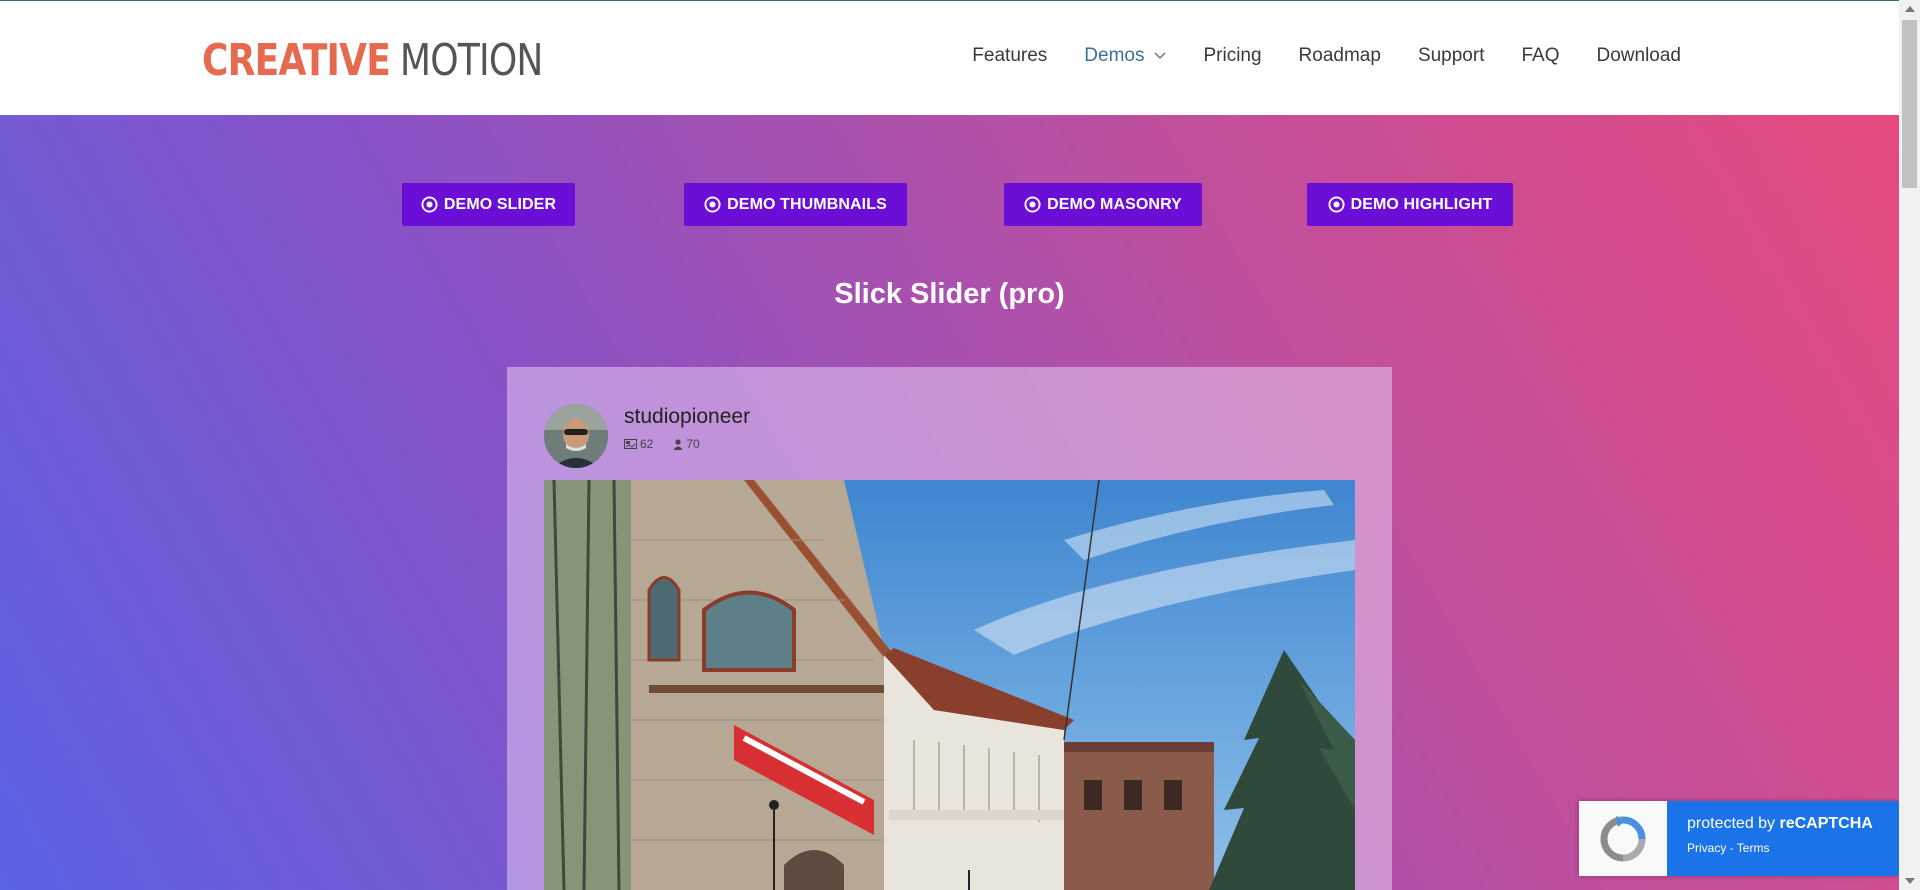 This screenshot has height=890, width=1920. I want to click on recaptcha-protected: protected by reCAPTCHA, so click(1793, 824).